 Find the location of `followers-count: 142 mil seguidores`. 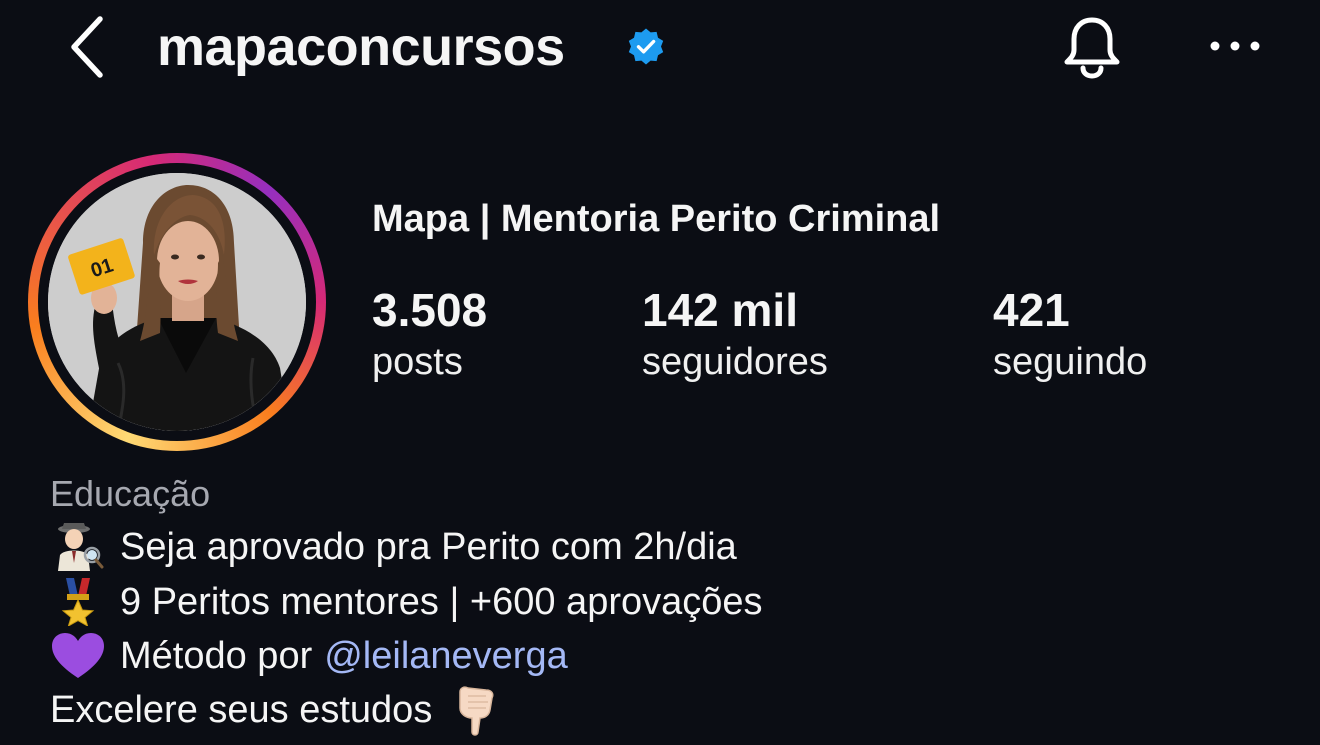

followers-count: 142 mil seguidores is located at coordinates (735, 336).